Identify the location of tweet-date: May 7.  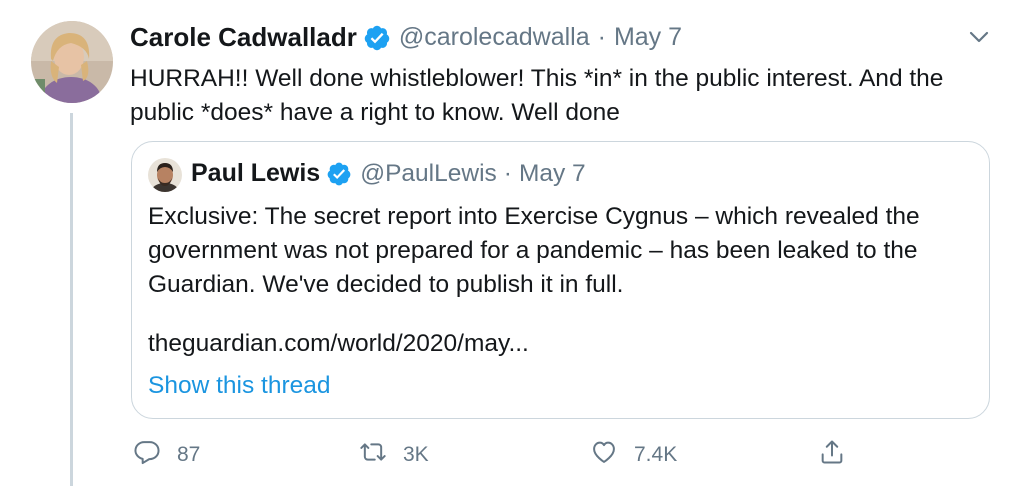
(648, 37).